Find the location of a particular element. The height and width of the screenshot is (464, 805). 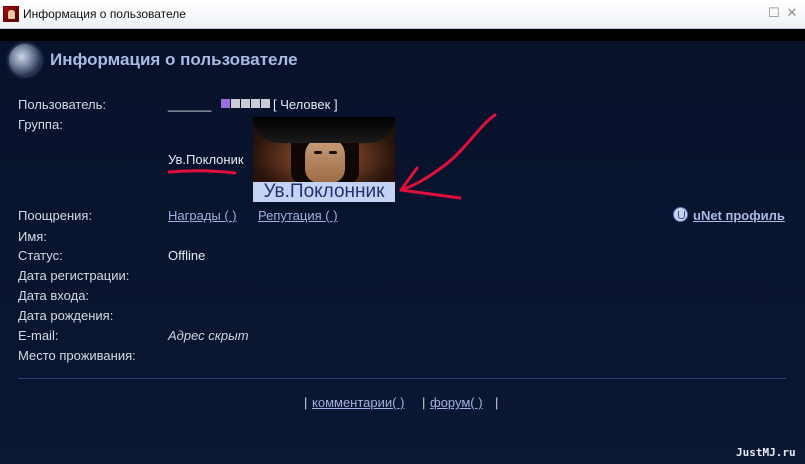

eye-right is located at coordinates (333, 152).